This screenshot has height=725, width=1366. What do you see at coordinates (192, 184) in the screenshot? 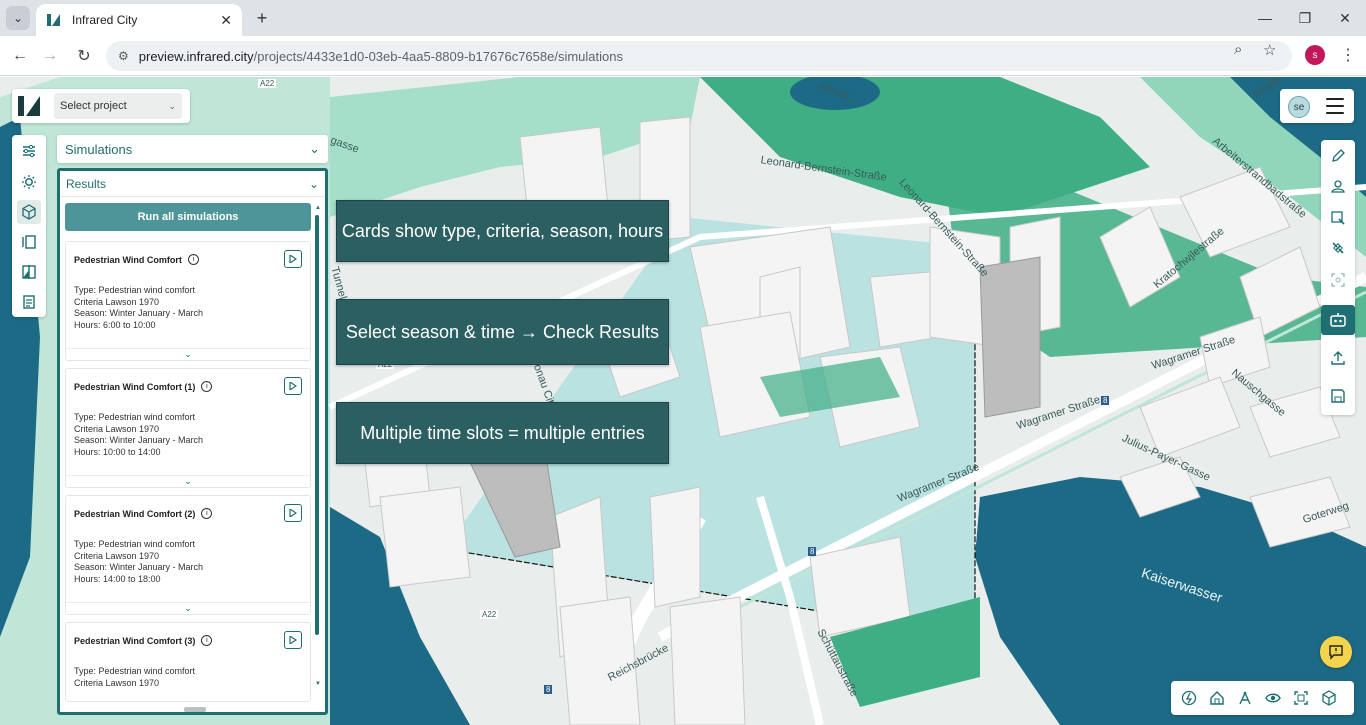
I see `results-header: Results ⌄` at bounding box center [192, 184].